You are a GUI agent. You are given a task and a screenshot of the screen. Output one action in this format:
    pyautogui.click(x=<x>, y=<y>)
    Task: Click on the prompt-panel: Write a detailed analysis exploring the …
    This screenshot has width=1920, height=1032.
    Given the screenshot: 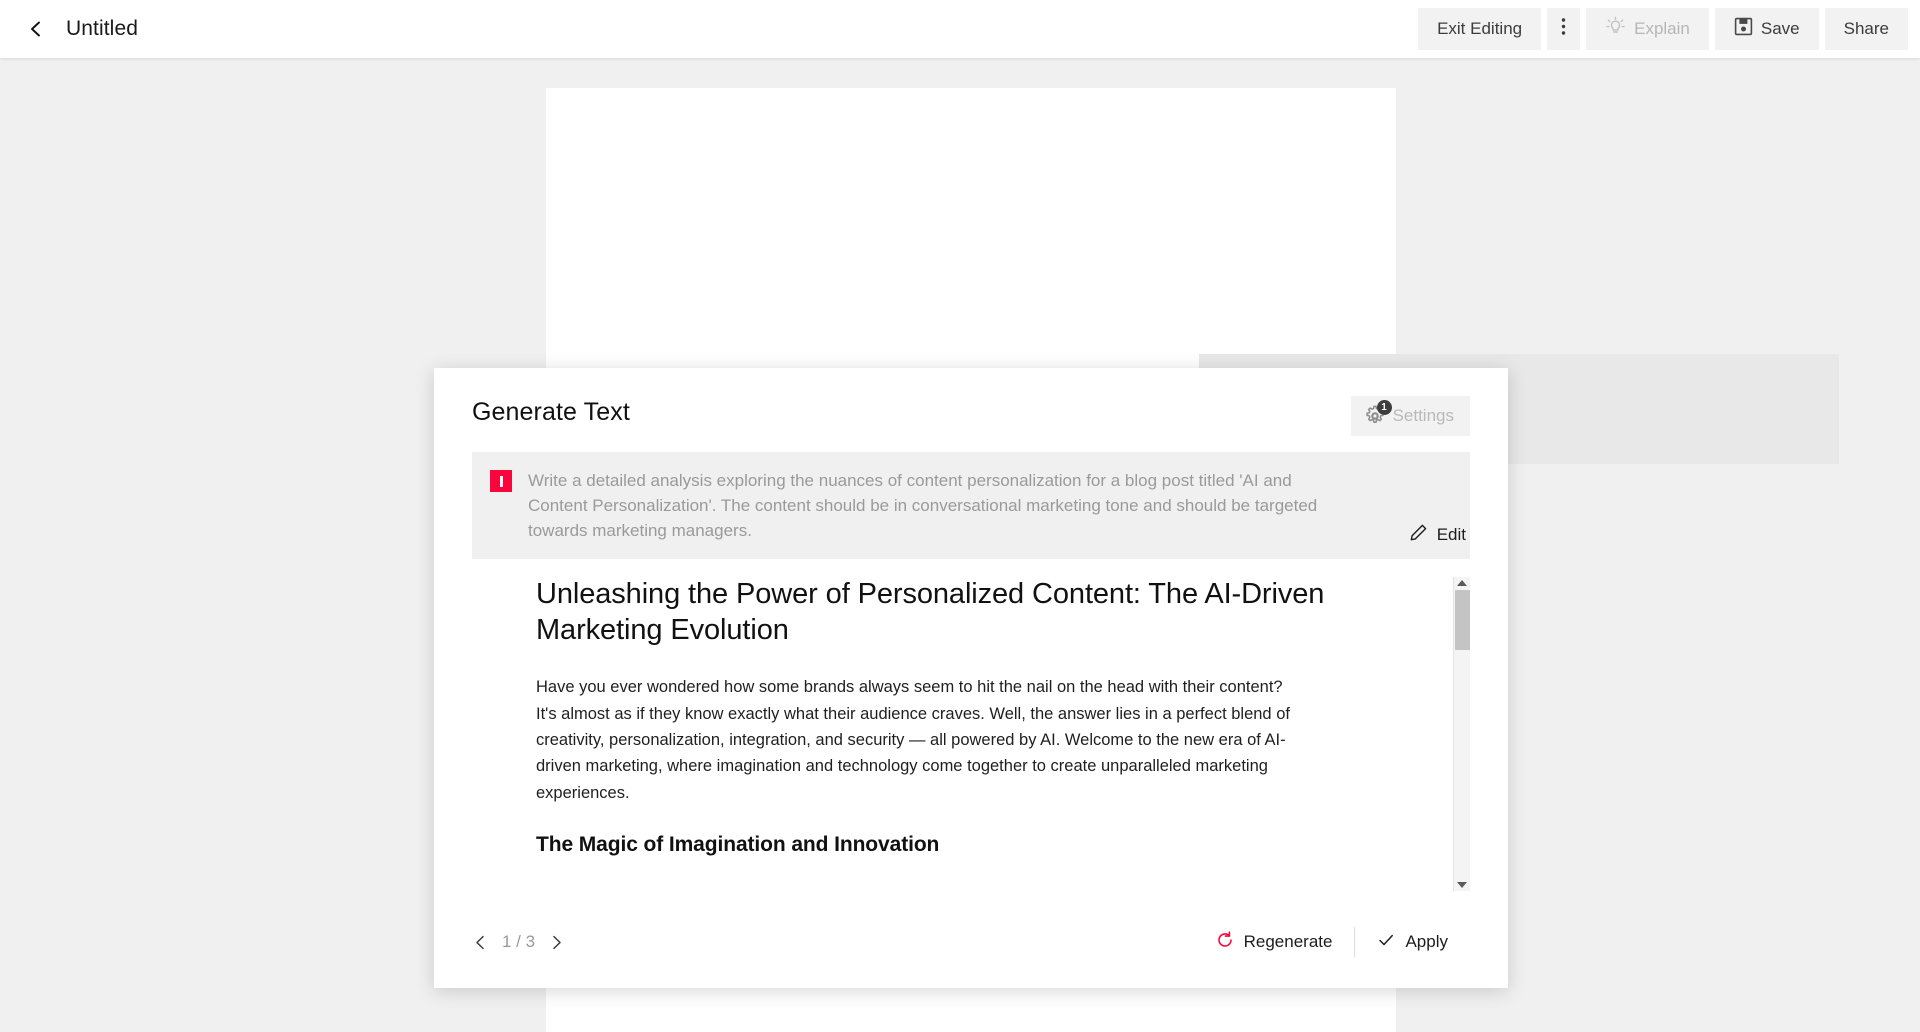 What is the action you would take?
    pyautogui.click(x=971, y=506)
    